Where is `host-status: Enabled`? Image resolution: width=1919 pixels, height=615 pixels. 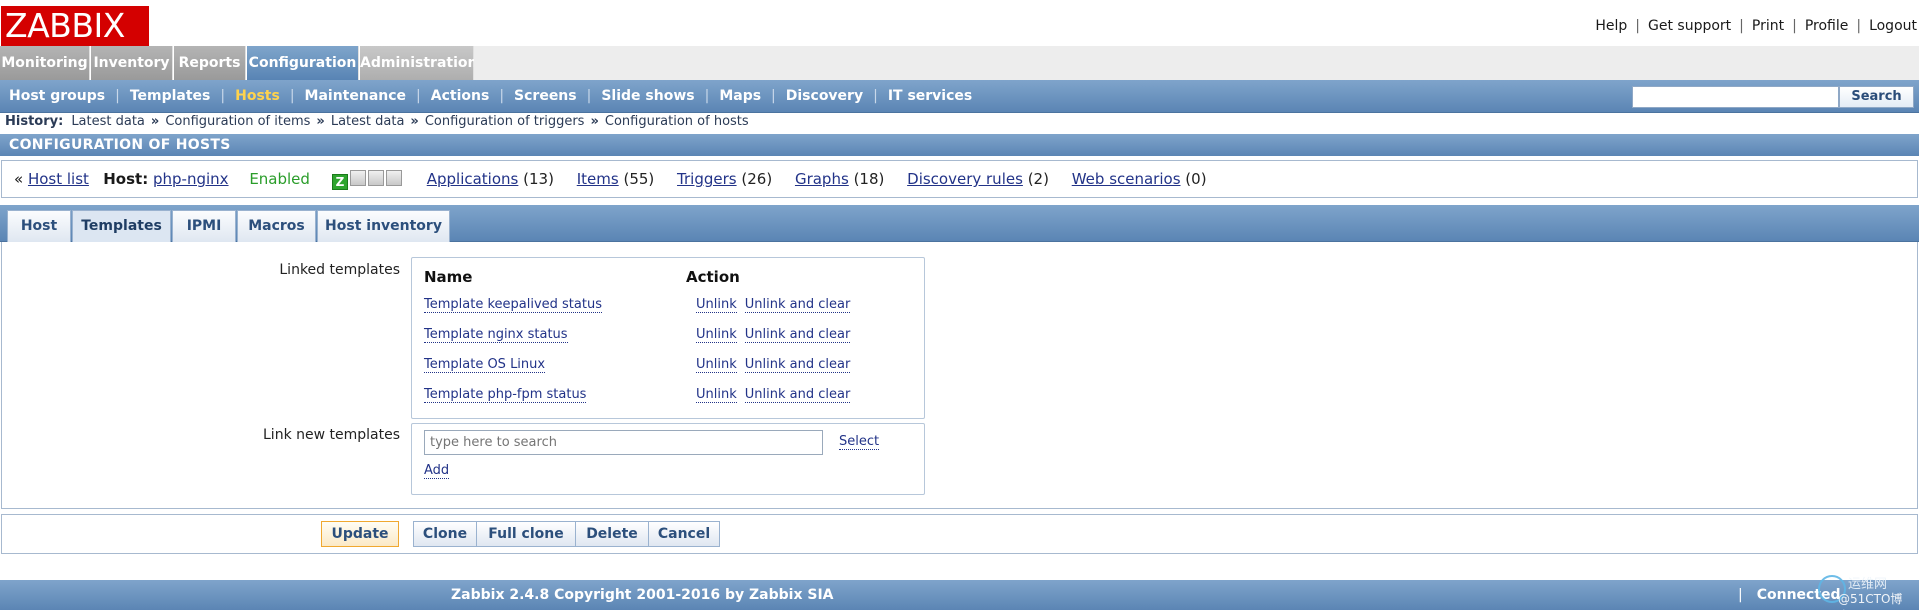 host-status: Enabled is located at coordinates (279, 179).